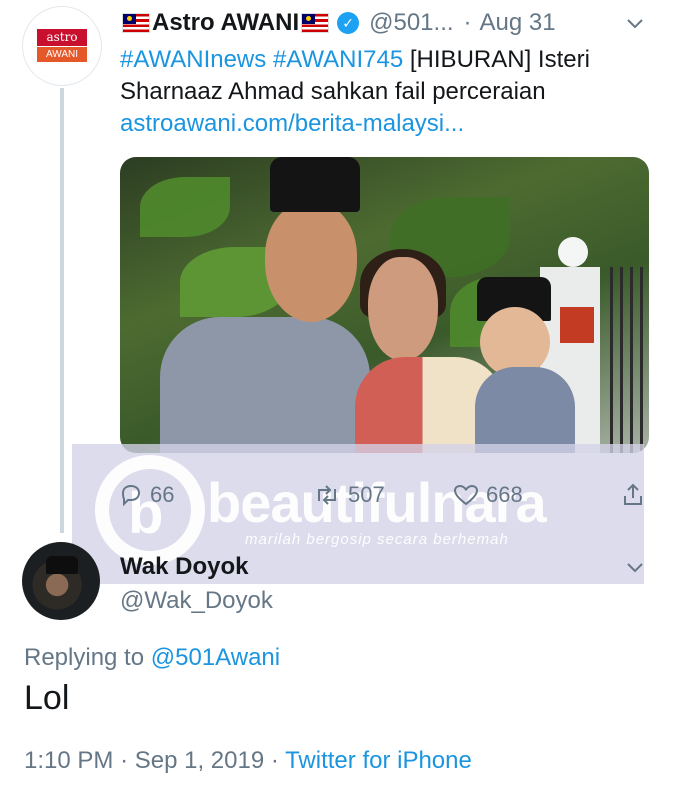  What do you see at coordinates (315, 184) in the screenshot?
I see `songkok-cap` at bounding box center [315, 184].